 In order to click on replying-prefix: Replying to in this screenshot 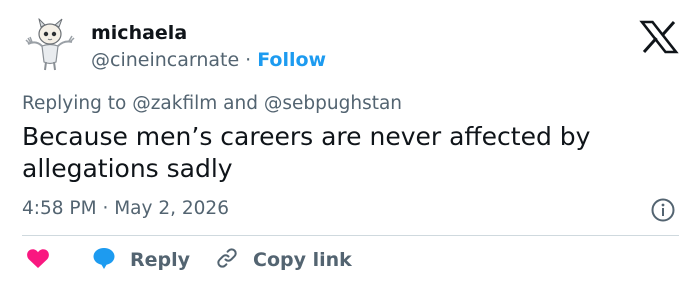, I will do `click(74, 103)`.